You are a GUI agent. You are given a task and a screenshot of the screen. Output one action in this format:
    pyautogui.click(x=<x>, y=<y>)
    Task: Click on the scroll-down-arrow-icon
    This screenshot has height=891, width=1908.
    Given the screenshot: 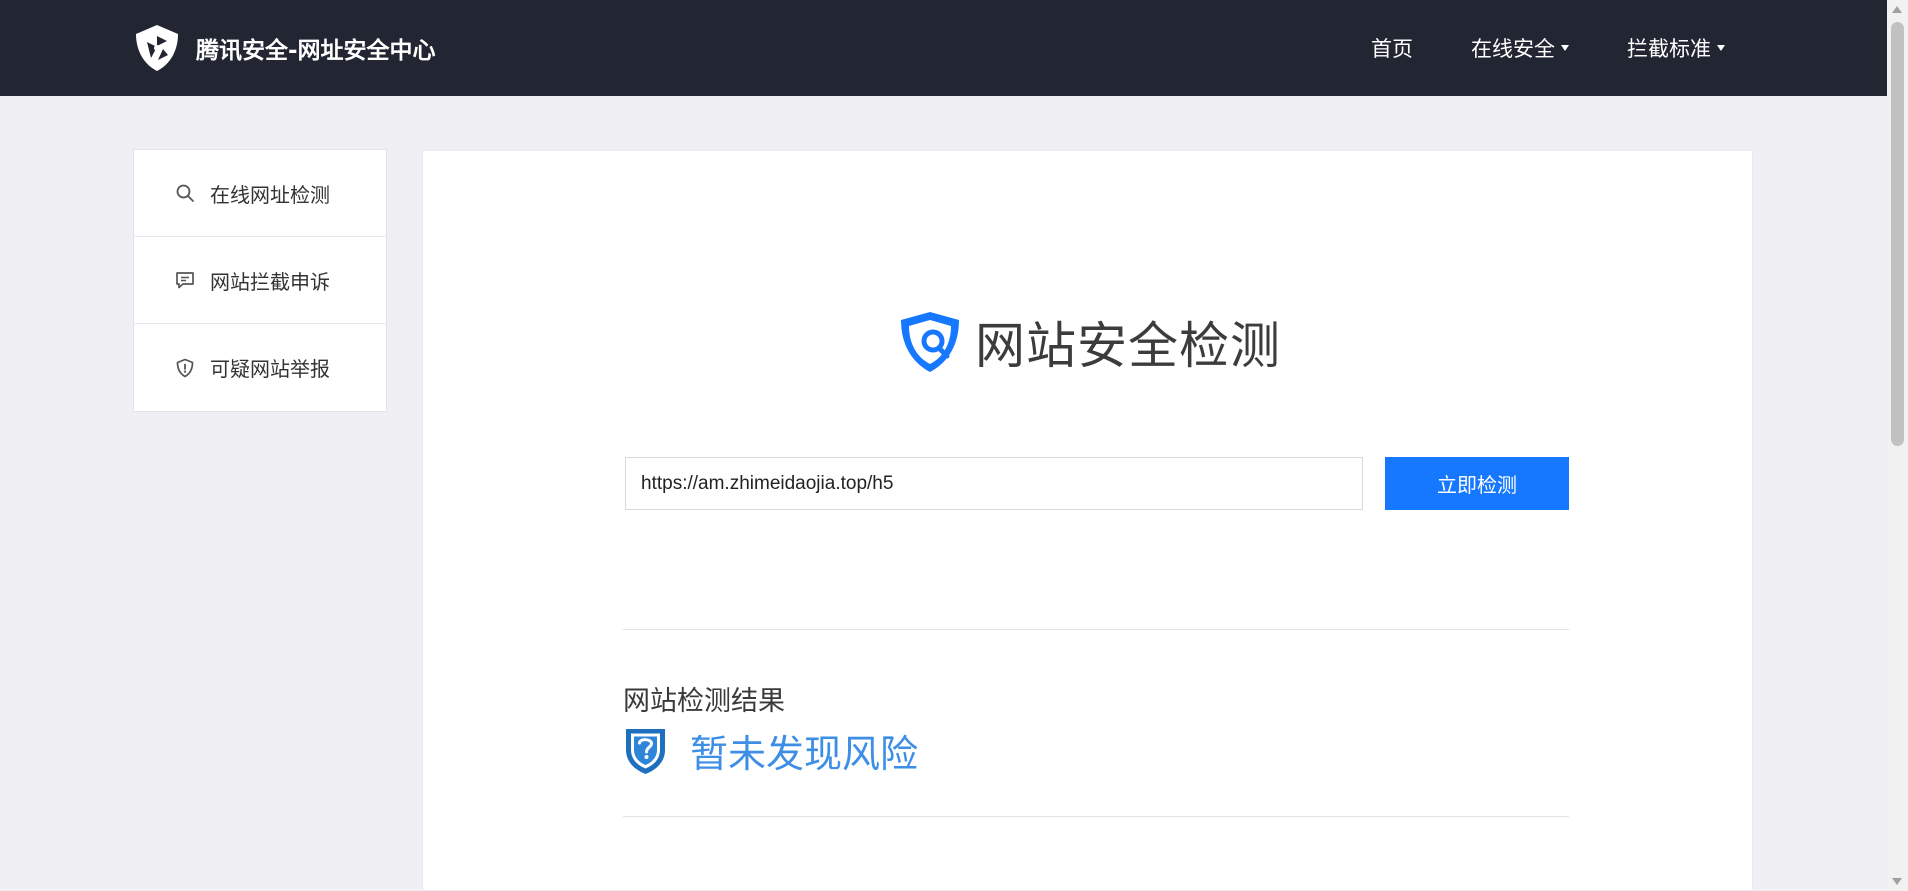 What is the action you would take?
    pyautogui.click(x=1897, y=881)
    